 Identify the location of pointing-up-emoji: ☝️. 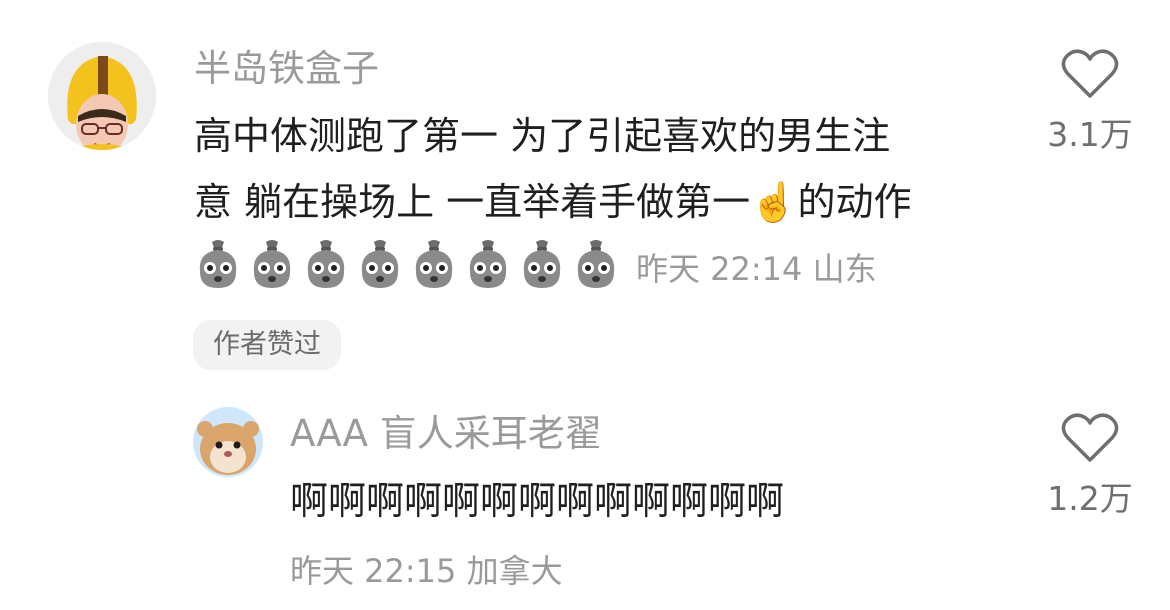
(774, 202).